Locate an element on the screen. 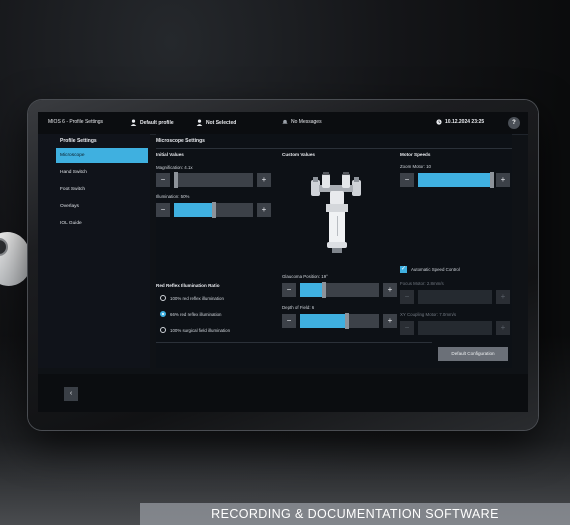 This screenshot has height=525, width=570. messages-indicator: No Messages is located at coordinates (302, 122).